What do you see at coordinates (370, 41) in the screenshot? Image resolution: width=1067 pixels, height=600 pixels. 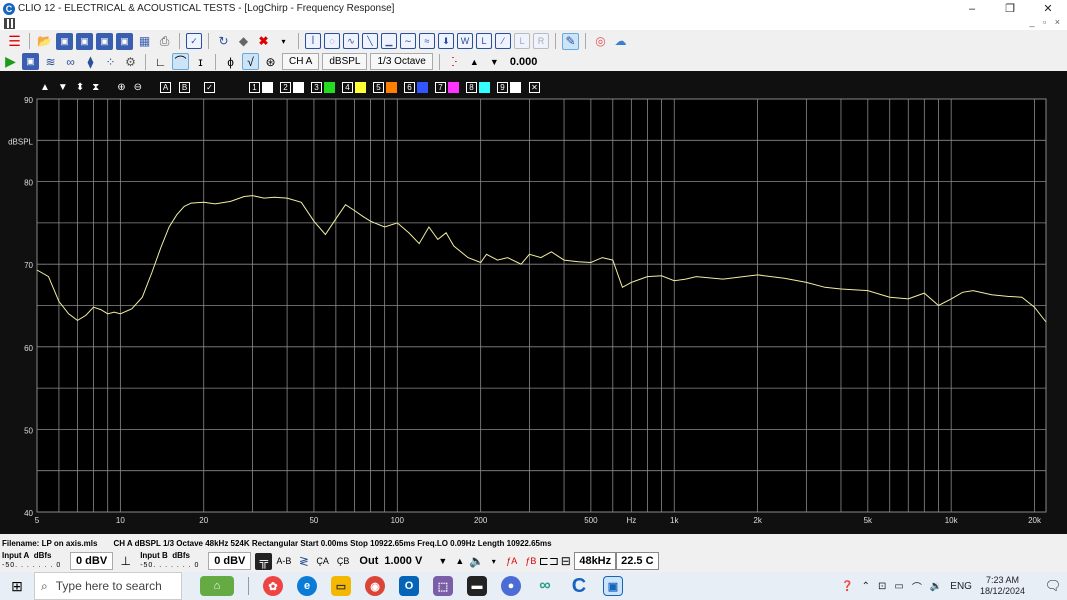 I see `sweep-icon: ╲` at bounding box center [370, 41].